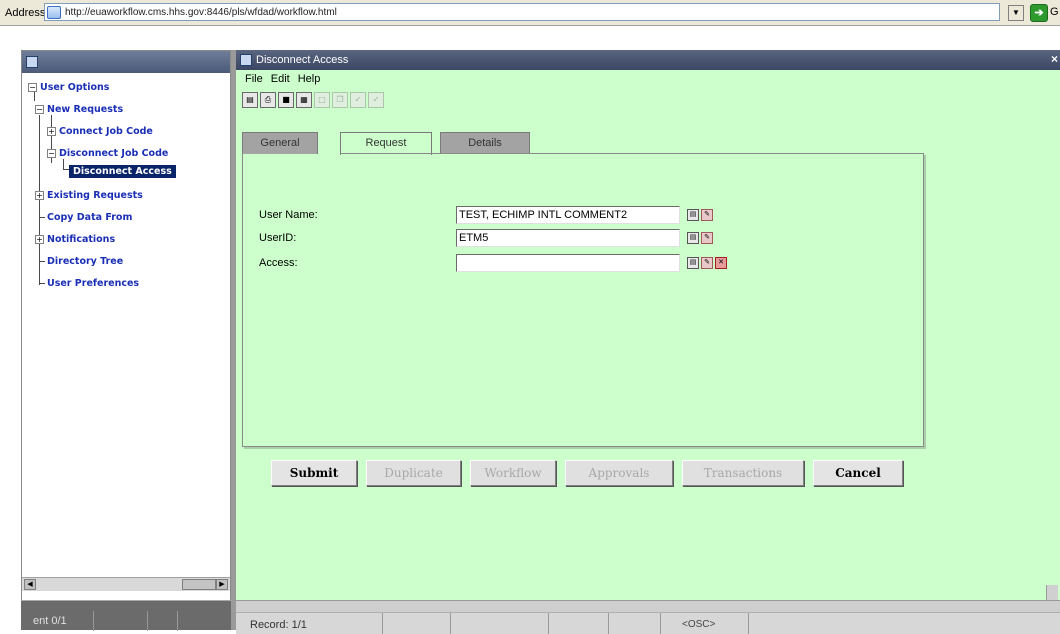  Describe the element at coordinates (199, 584) in the screenshot. I see `scroll-thumb` at that location.